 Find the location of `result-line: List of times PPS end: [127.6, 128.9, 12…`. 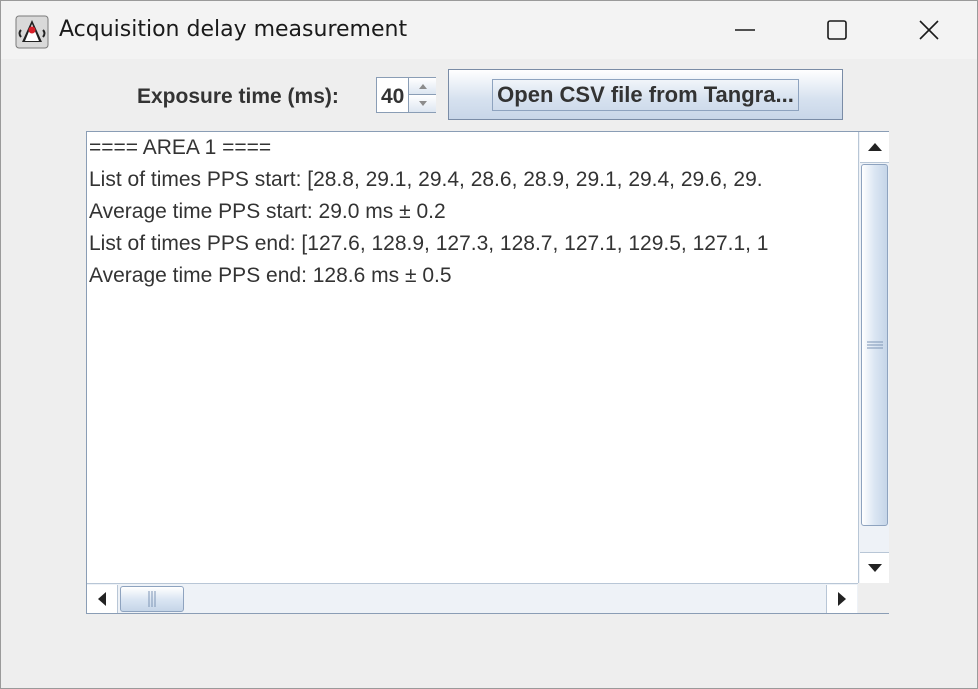

result-line: List of times PPS end: [127.6, 128.9, 12… is located at coordinates (429, 243).